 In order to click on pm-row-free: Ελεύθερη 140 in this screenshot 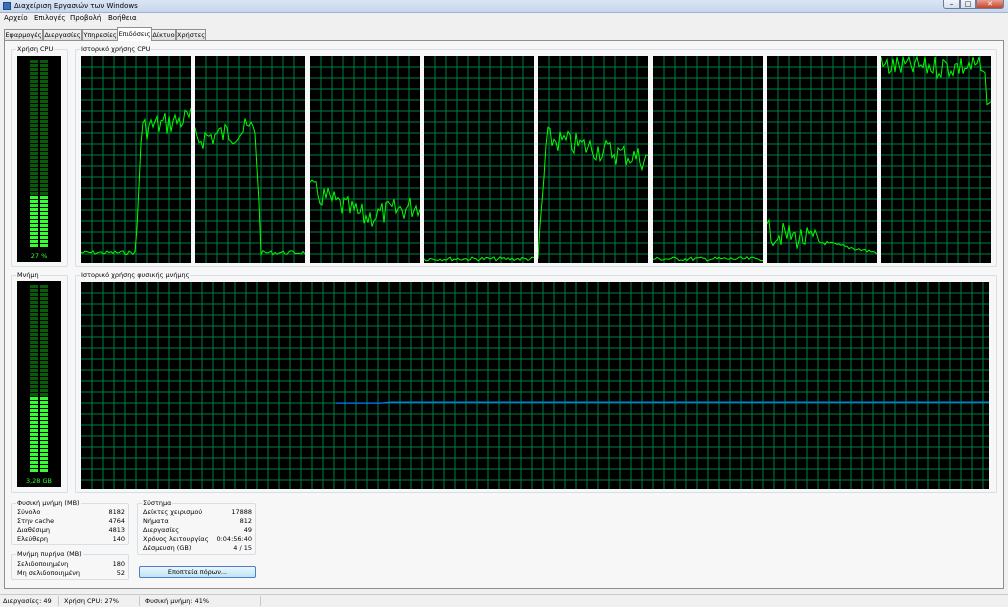, I will do `click(71, 539)`.